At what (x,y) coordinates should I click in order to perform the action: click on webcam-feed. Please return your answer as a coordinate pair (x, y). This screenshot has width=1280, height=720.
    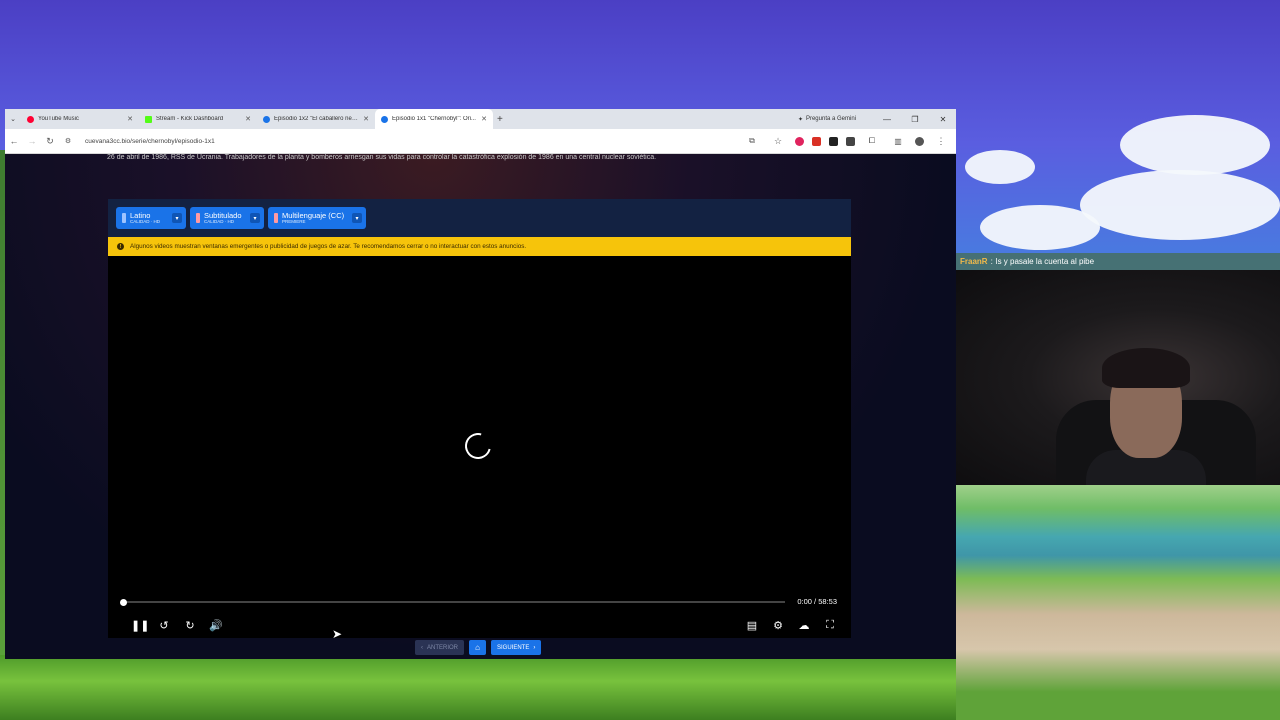
    Looking at the image, I should click on (1118, 377).